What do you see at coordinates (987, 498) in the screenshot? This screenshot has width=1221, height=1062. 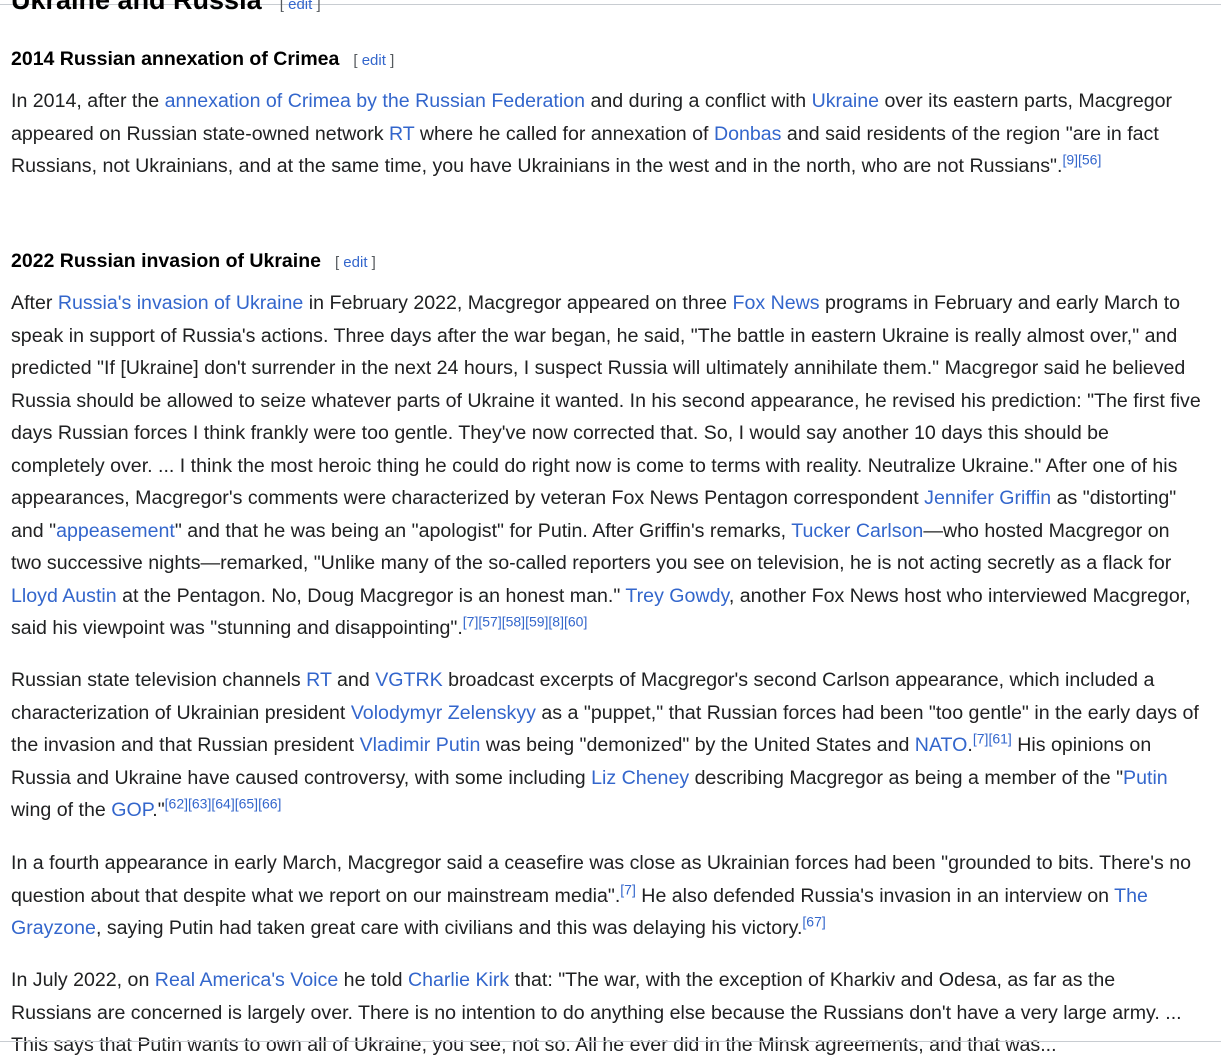 I see `link-jennifer-griffin: Jennifer Griffin` at bounding box center [987, 498].